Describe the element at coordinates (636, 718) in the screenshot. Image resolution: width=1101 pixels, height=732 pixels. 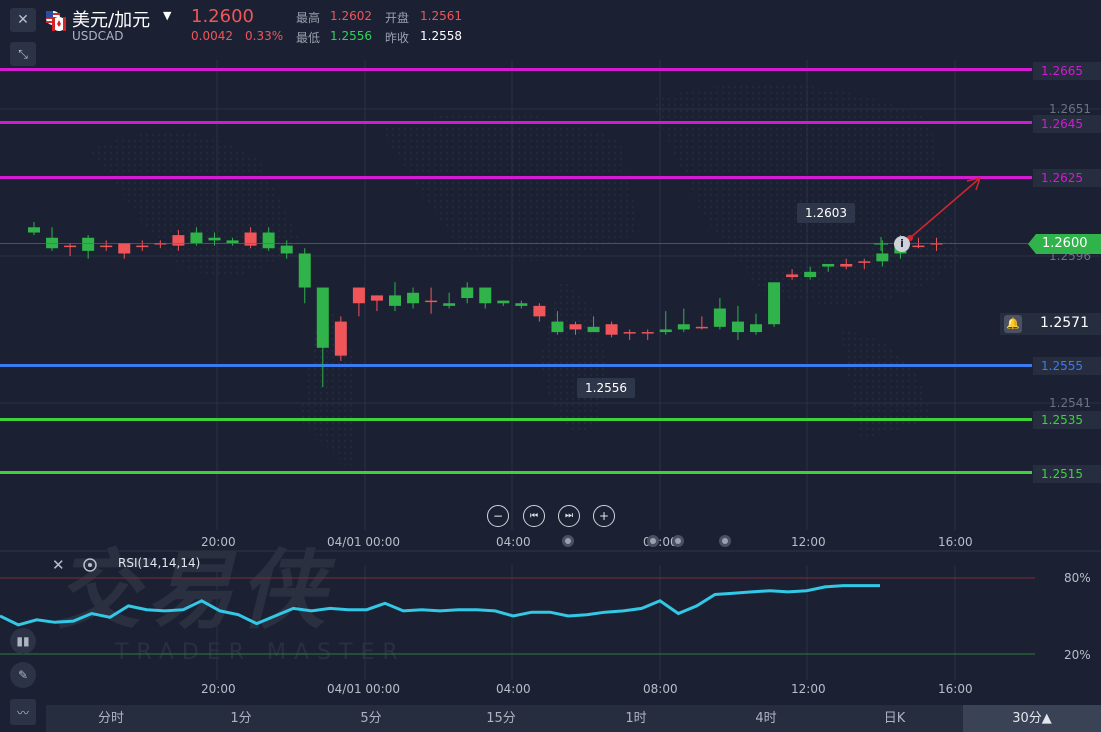
I see `tab-1hour: 1时` at that location.